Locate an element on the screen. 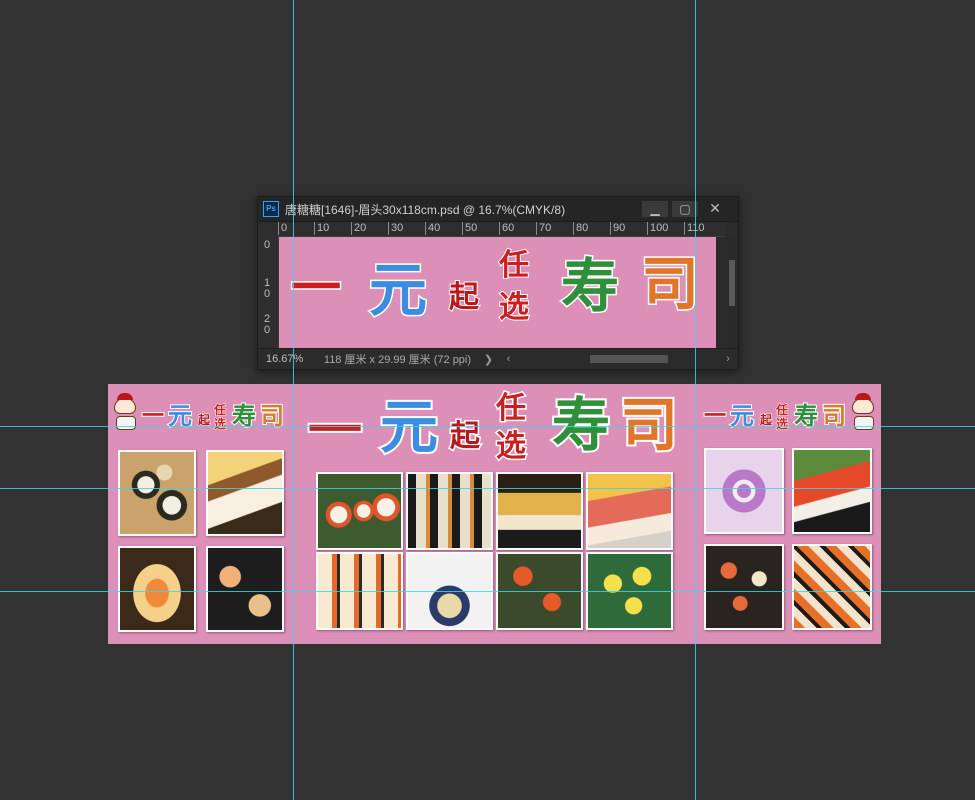 The height and width of the screenshot is (800, 975). ruler-corner is located at coordinates (268, 229).